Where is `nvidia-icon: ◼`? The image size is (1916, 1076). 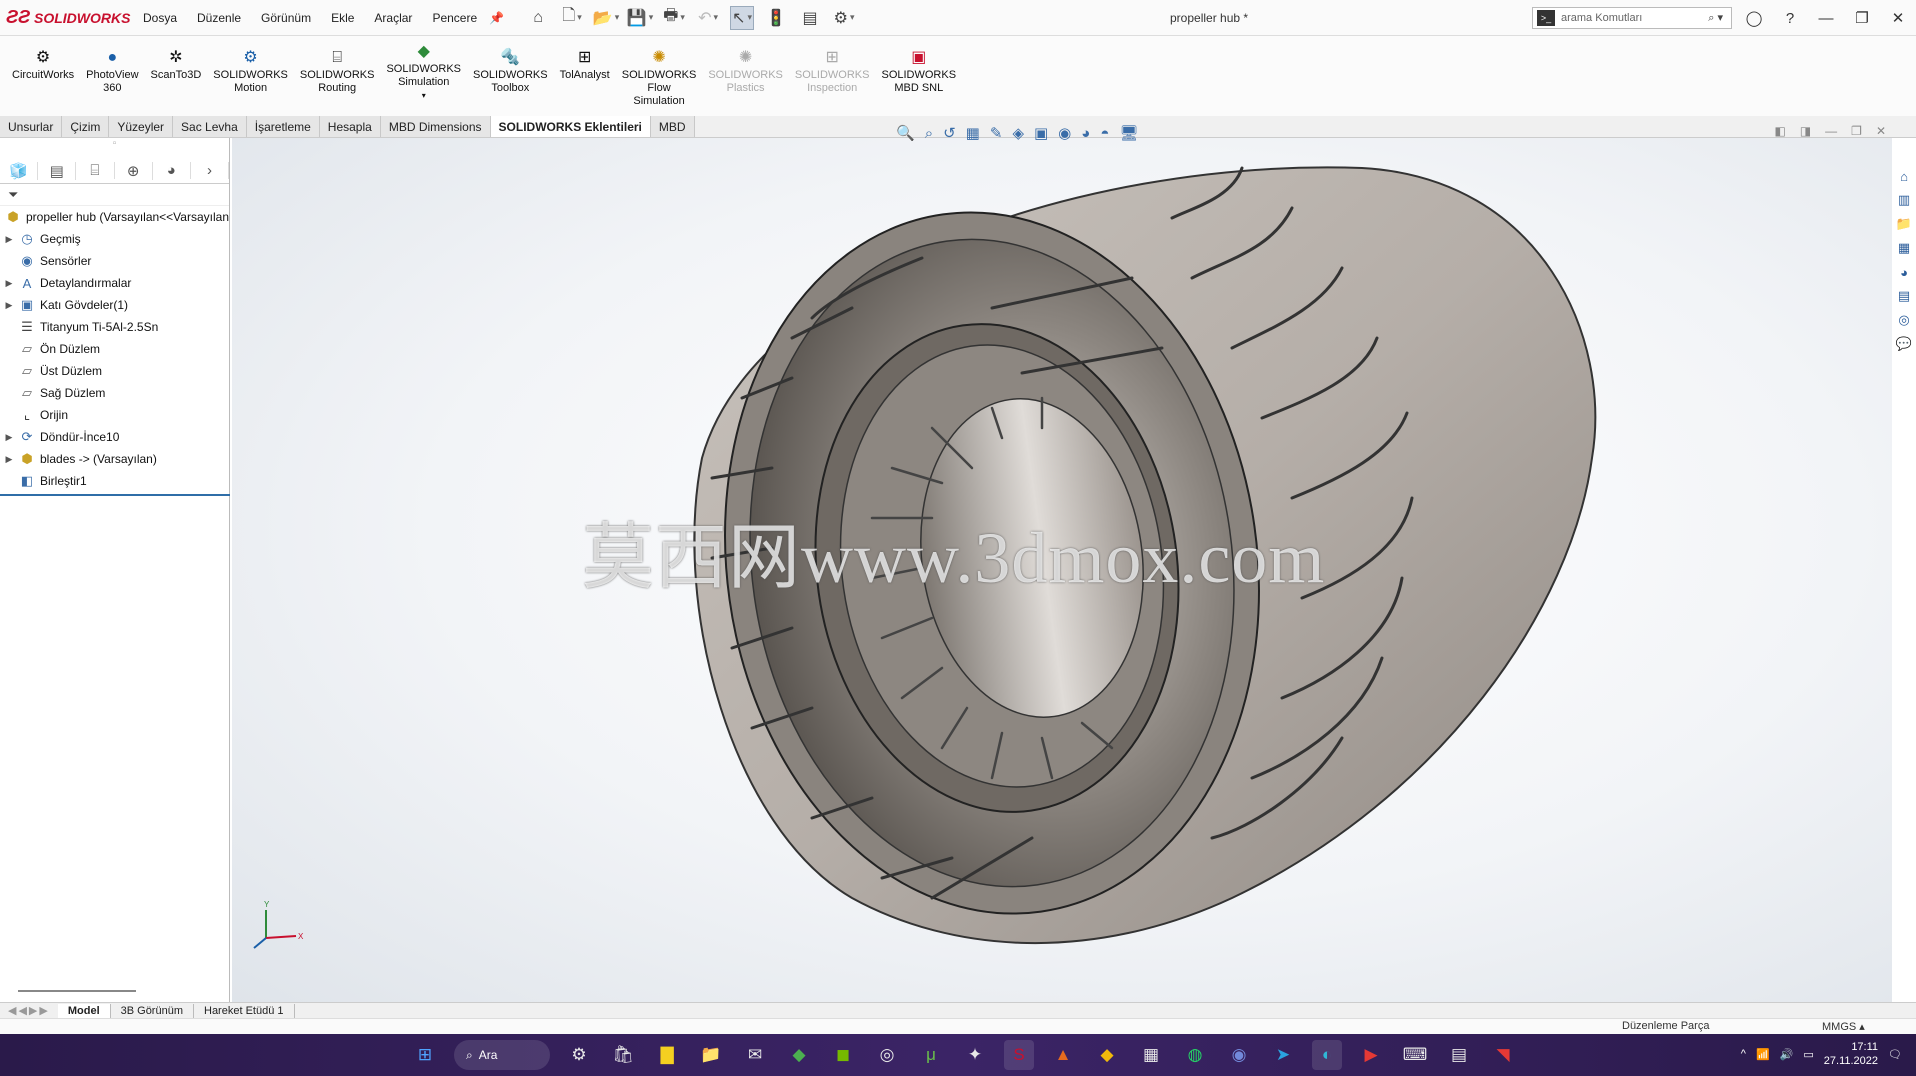
nvidia-icon: ◼ is located at coordinates (843, 1055).